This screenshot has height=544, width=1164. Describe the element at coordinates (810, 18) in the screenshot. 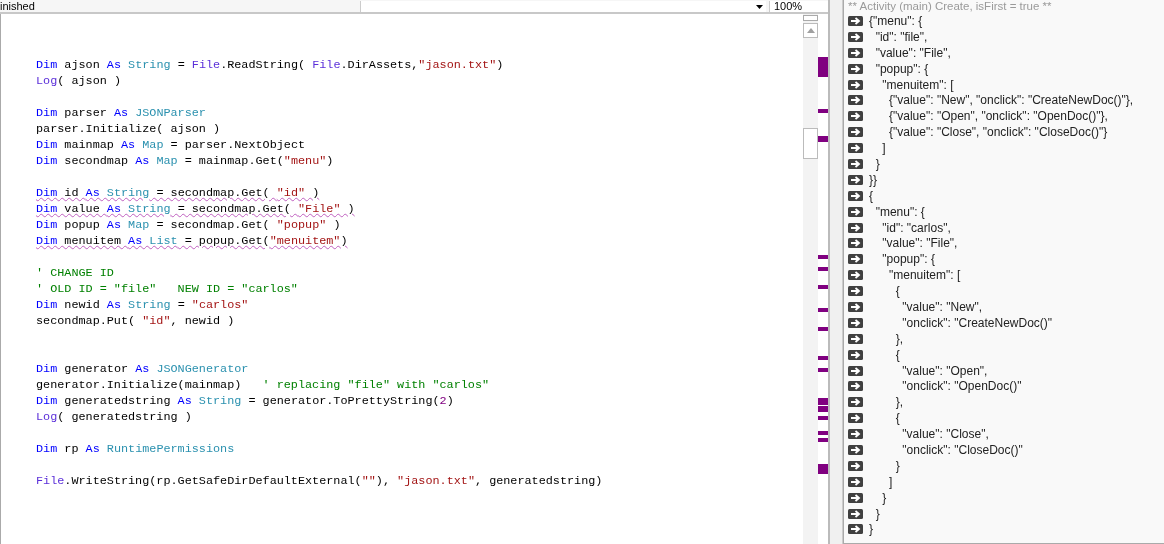

I see `split-handle` at that location.